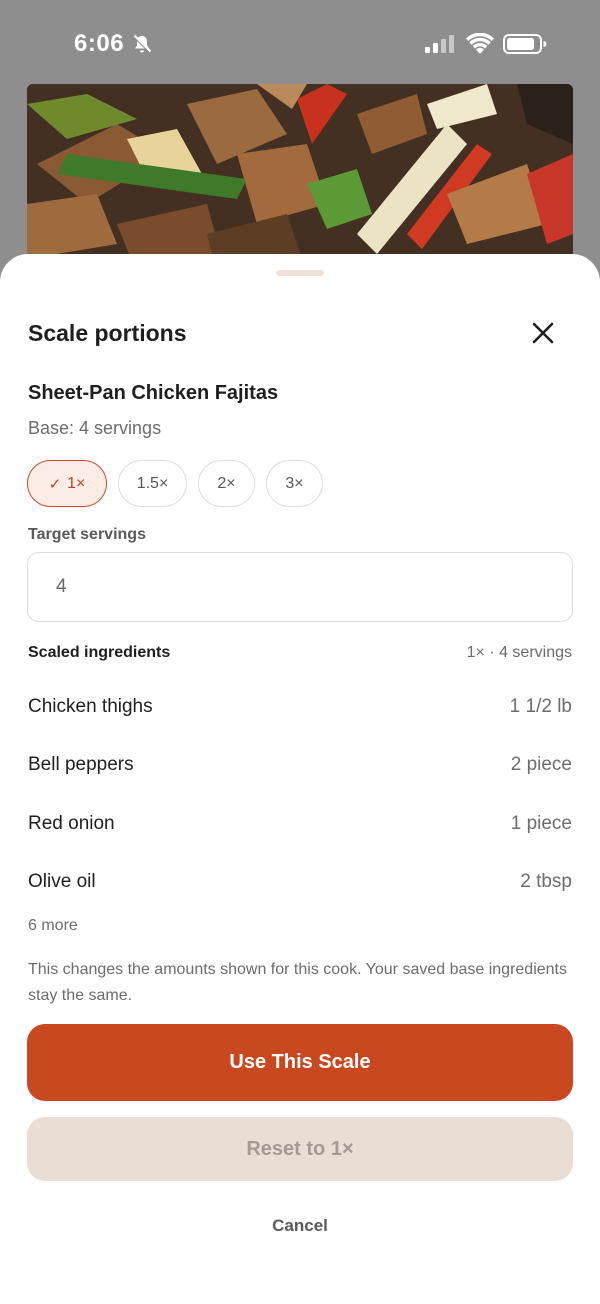 Image resolution: width=600 pixels, height=1304 pixels. Describe the element at coordinates (90, 707) in the screenshot. I see `ingredient-name: Chicken thighs` at that location.